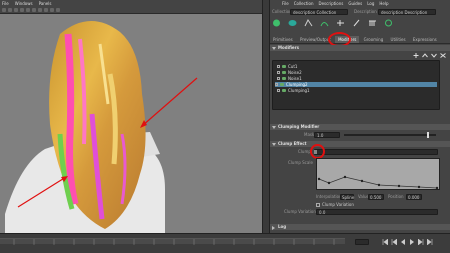 The width and height of the screenshot is (450, 253). What do you see at coordinates (365, 11) in the screenshot?
I see `description-label: Description` at bounding box center [365, 11].